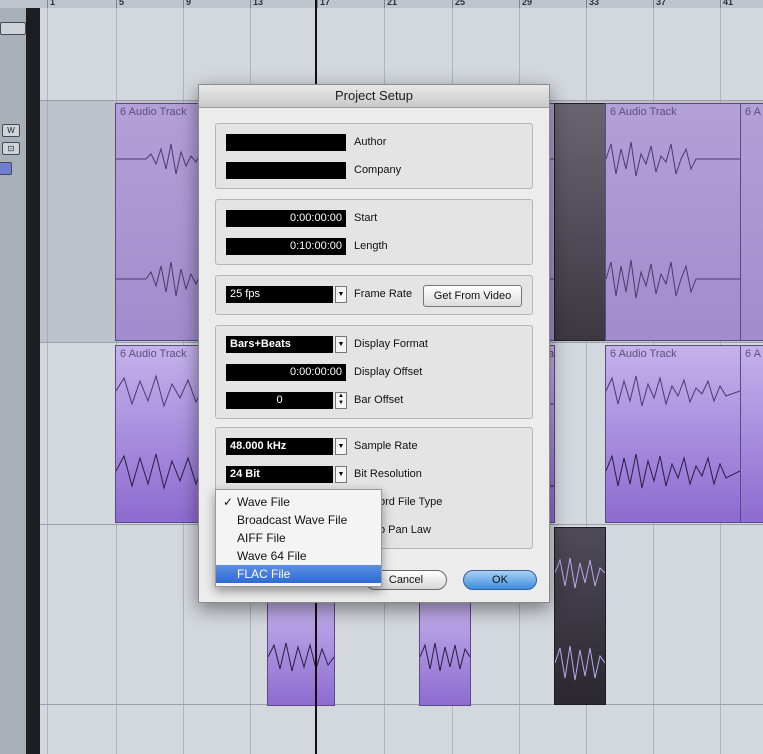 The image size is (763, 754). I want to click on ruler-label: 17, so click(325, 3).